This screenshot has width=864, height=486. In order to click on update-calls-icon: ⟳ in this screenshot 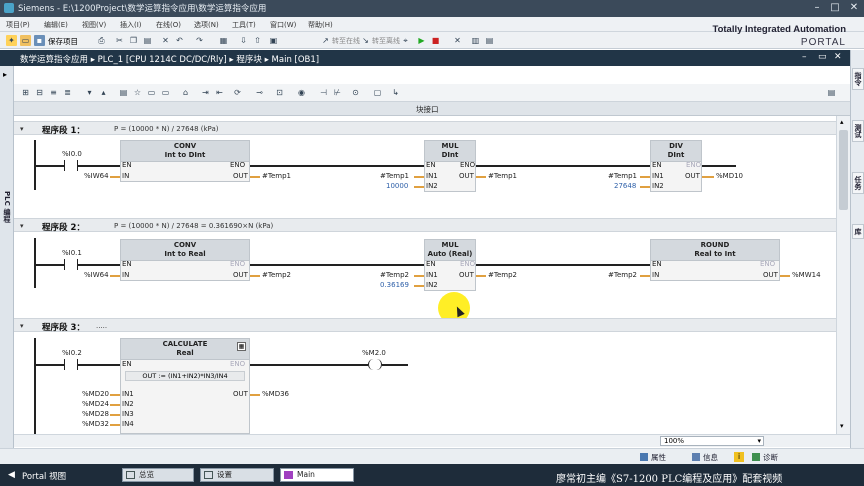, I will do `click(237, 92)`.